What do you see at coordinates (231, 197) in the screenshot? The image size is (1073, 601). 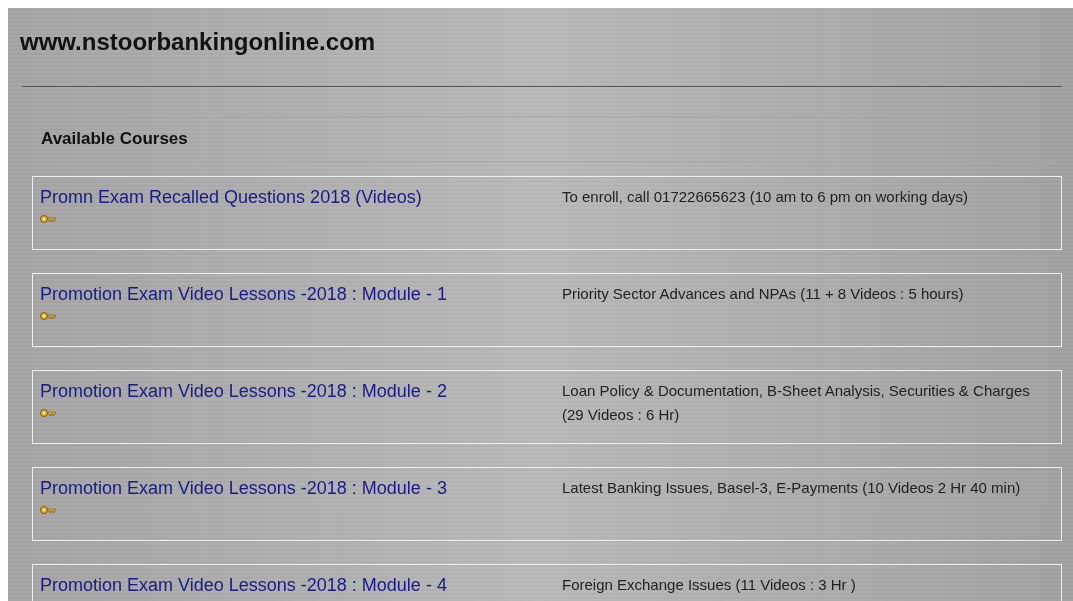 I see `course-link: Promn Exam Recalled Questions 2018 (Videos)` at bounding box center [231, 197].